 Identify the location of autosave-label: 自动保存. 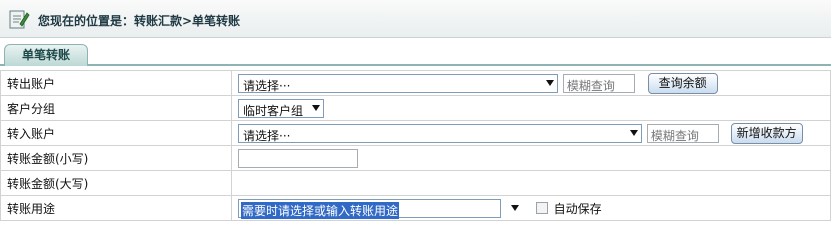
(577, 208).